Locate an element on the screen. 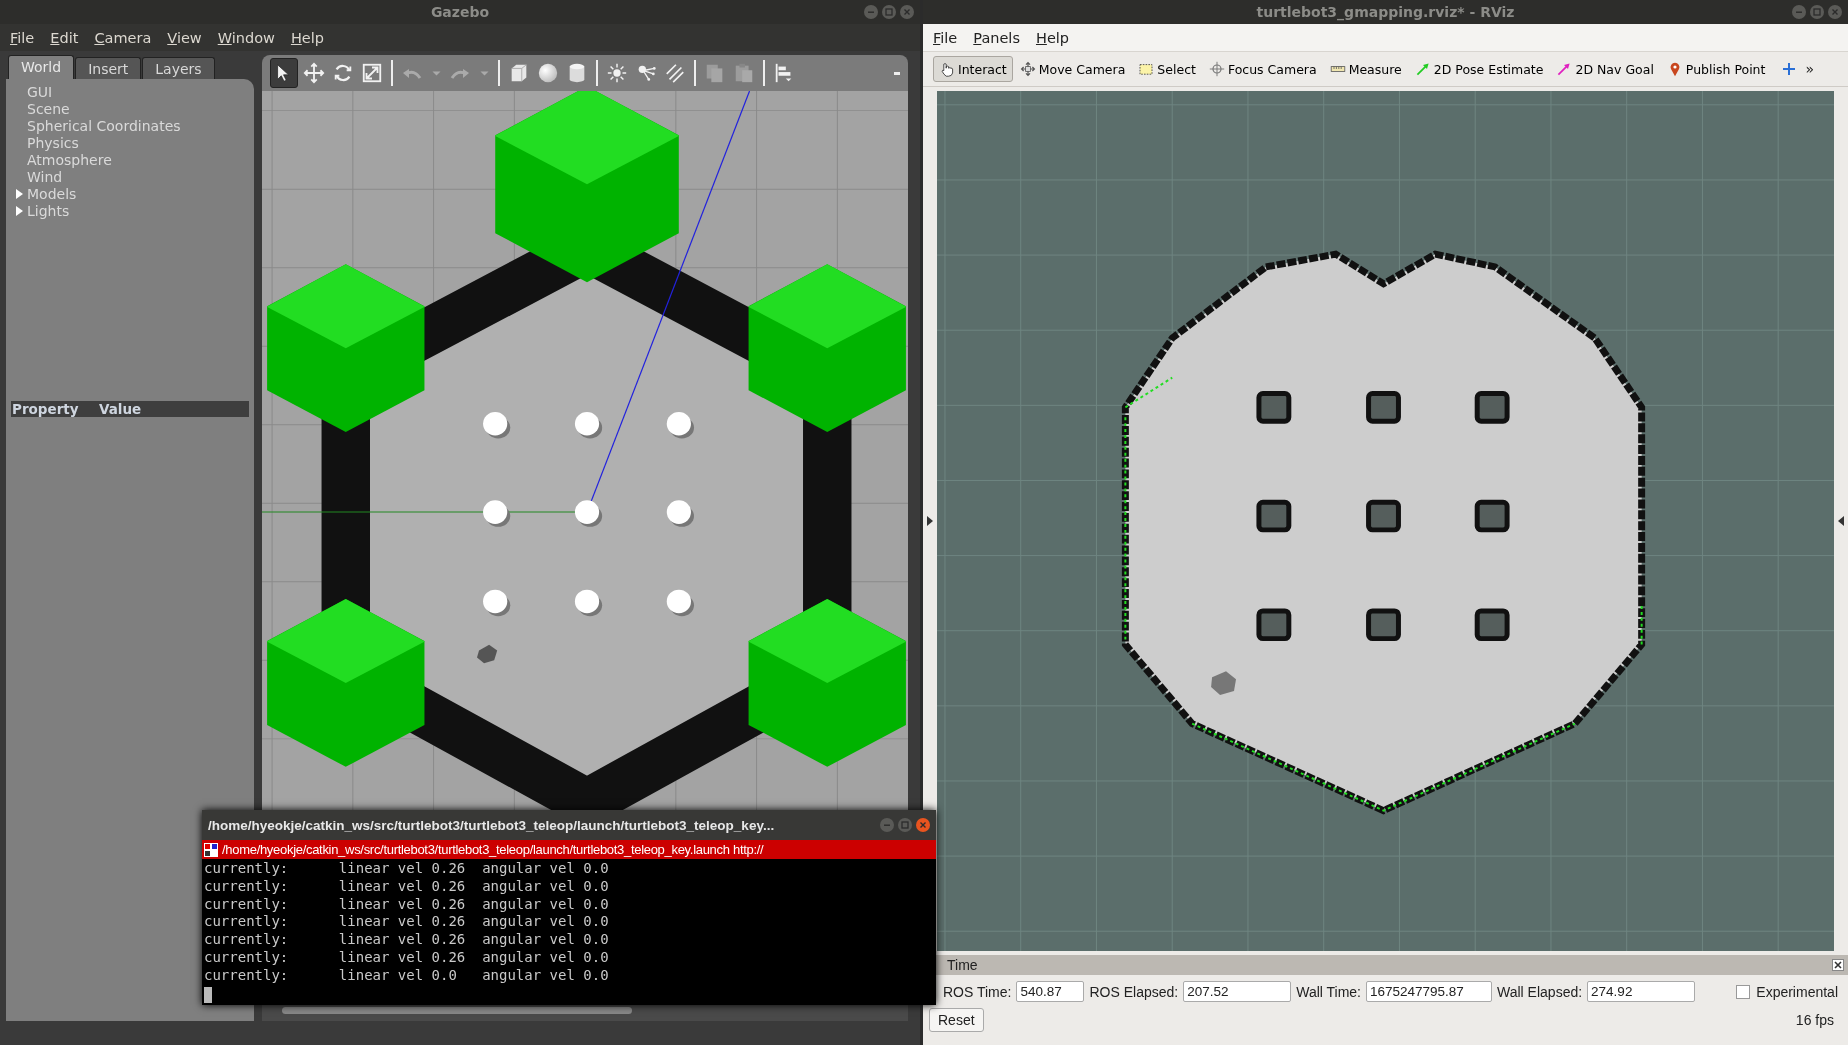 This screenshot has height=1045, width=1848. tool-button: 2D Pose Estimate is located at coordinates (1479, 69).